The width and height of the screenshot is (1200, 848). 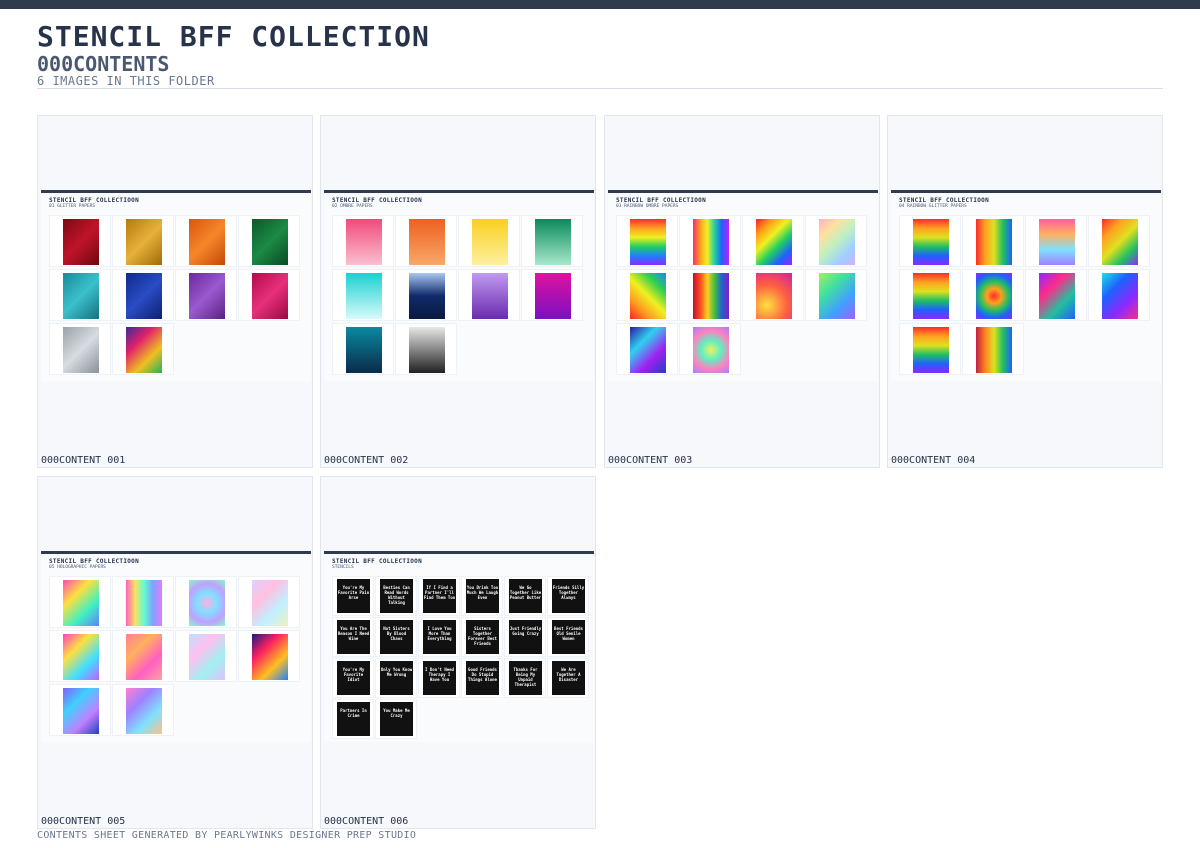 I want to click on stencil-design: Besties Can Read Words Without Talking, so click(x=396, y=596).